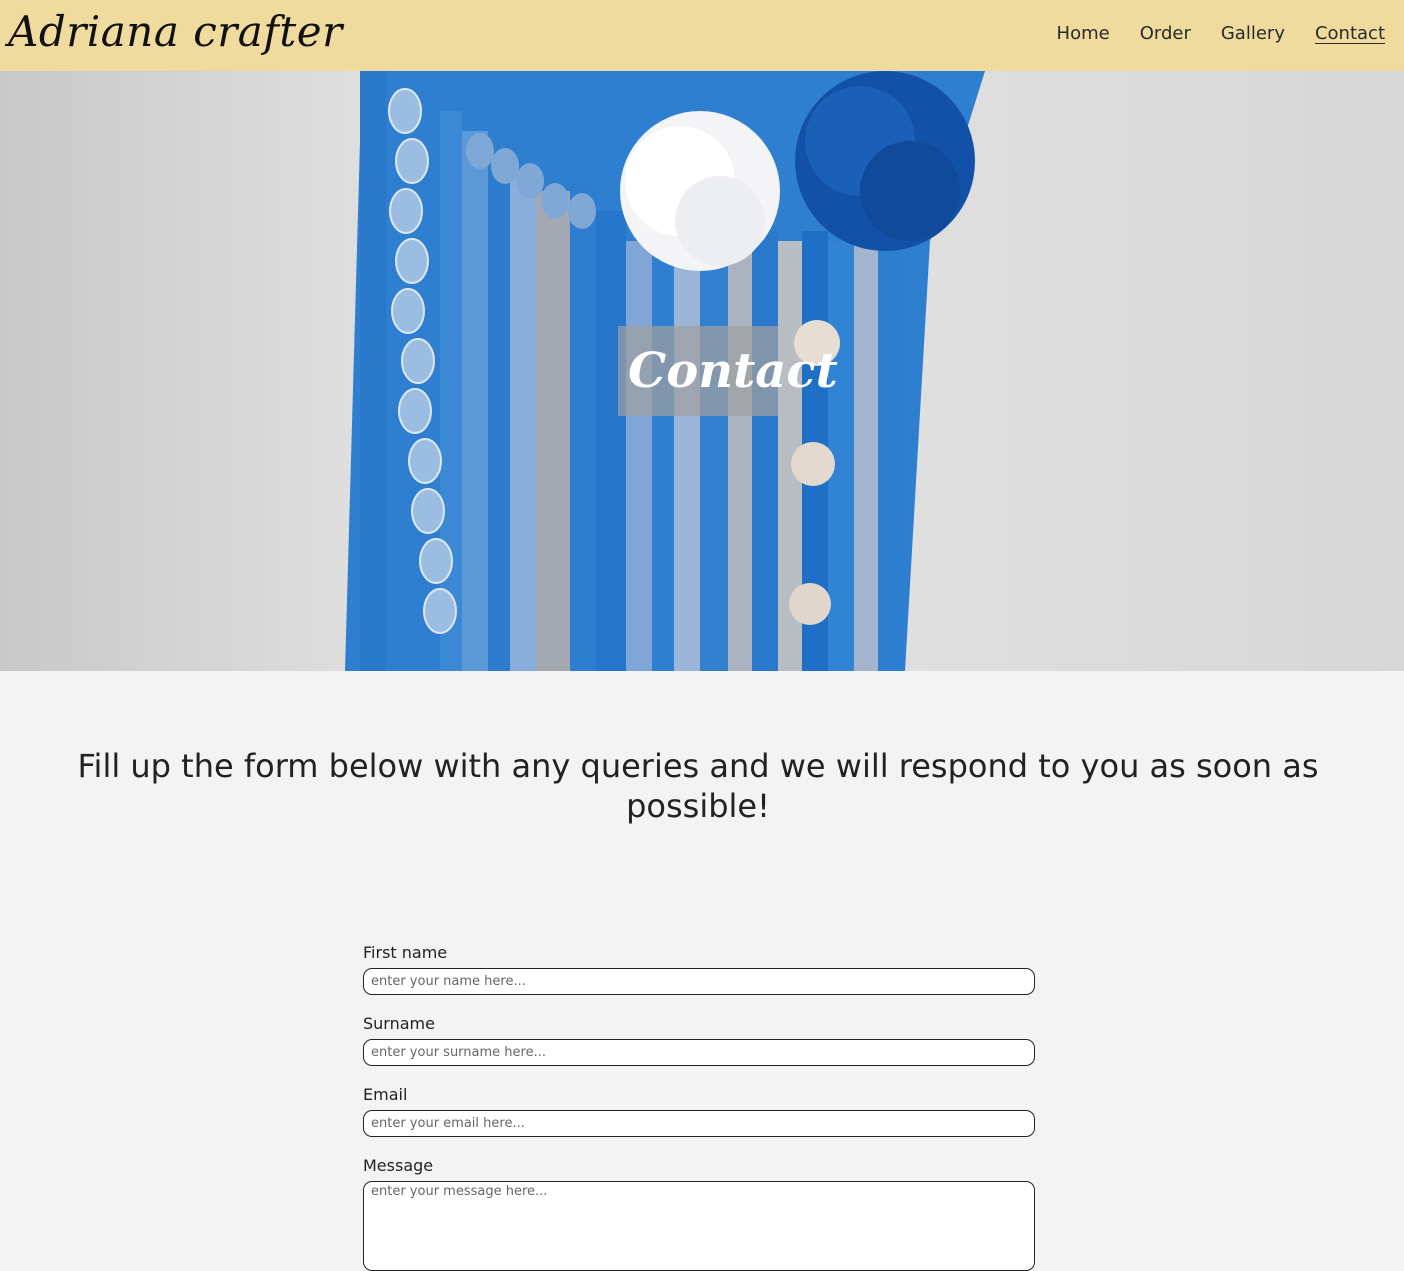 Image resolution: width=1404 pixels, height=1271 pixels. What do you see at coordinates (175, 32) in the screenshot?
I see `site-logo: Adriana crafter` at bounding box center [175, 32].